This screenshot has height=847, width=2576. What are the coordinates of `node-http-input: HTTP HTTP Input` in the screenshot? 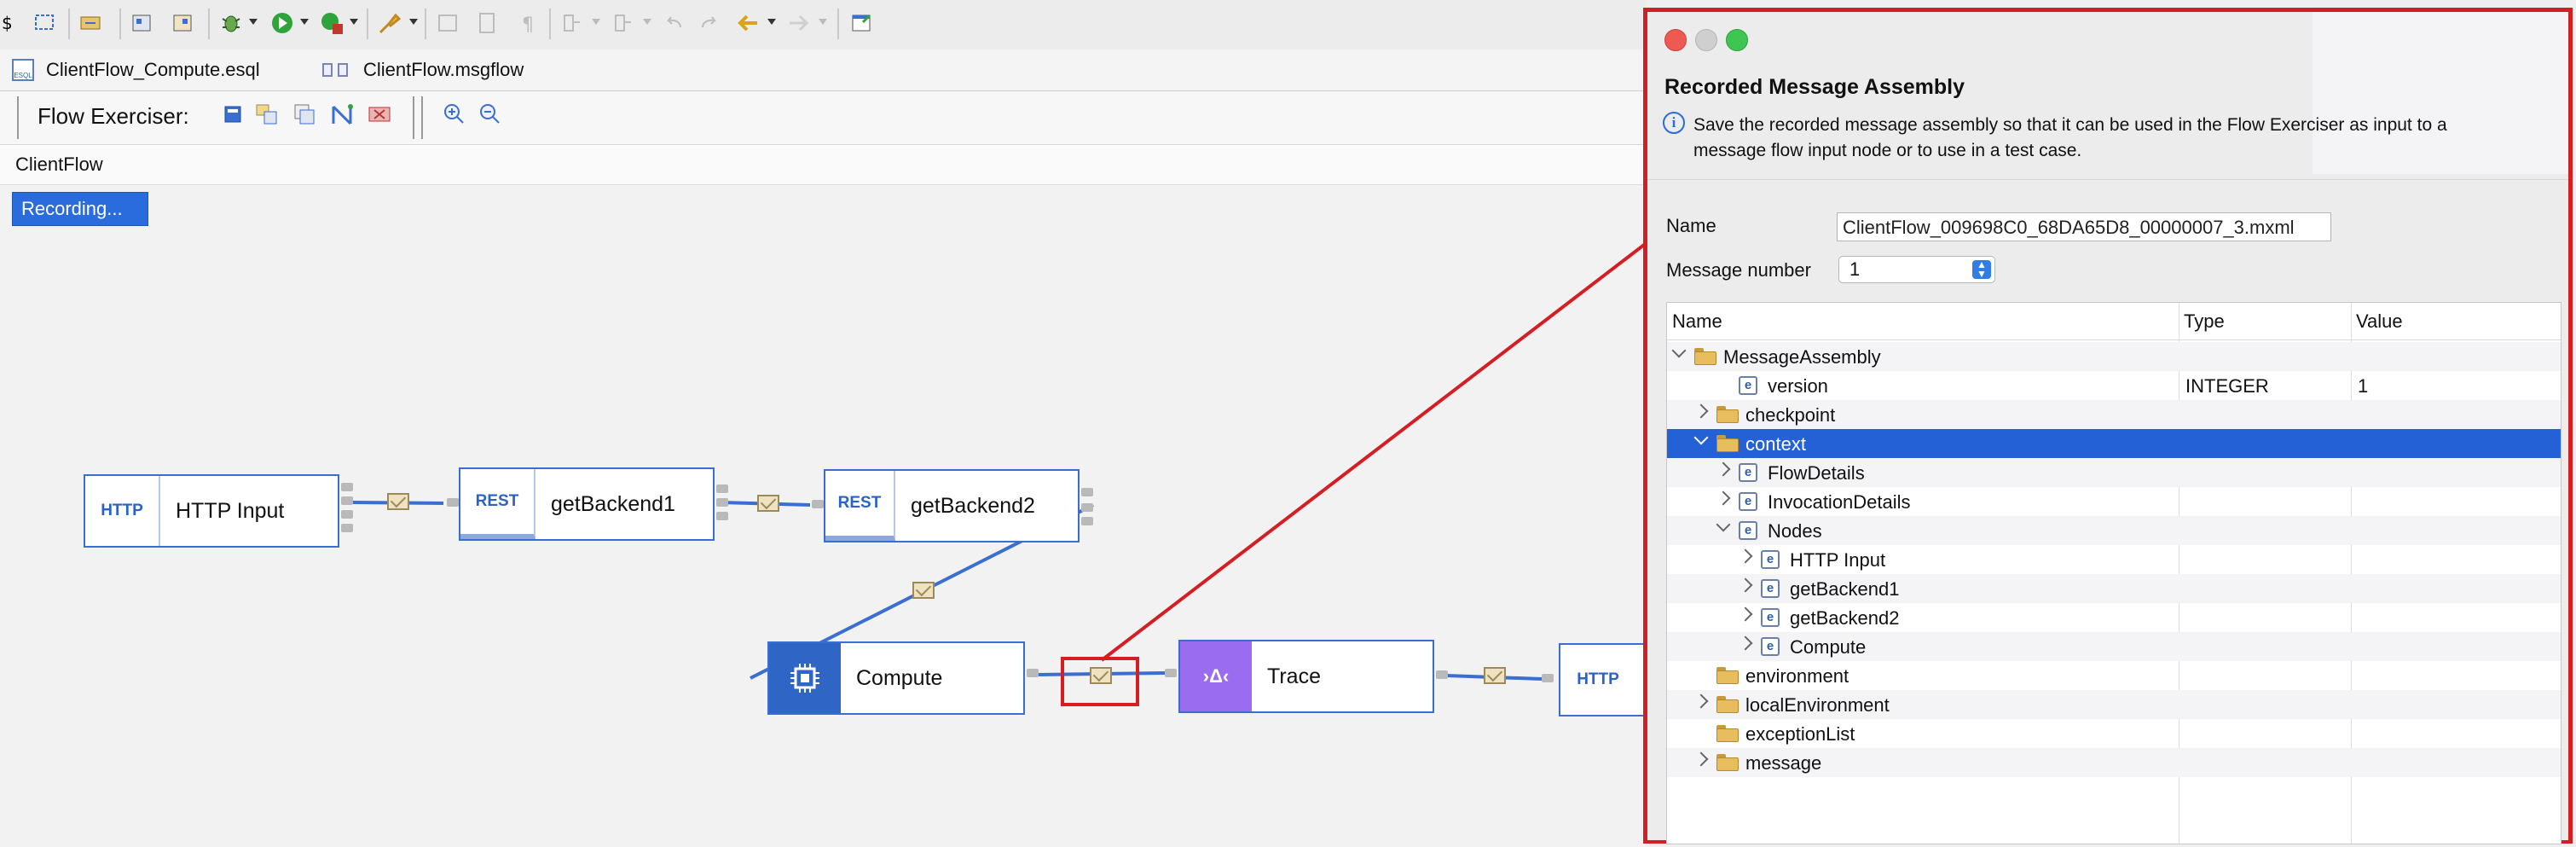 It's located at (212, 511).